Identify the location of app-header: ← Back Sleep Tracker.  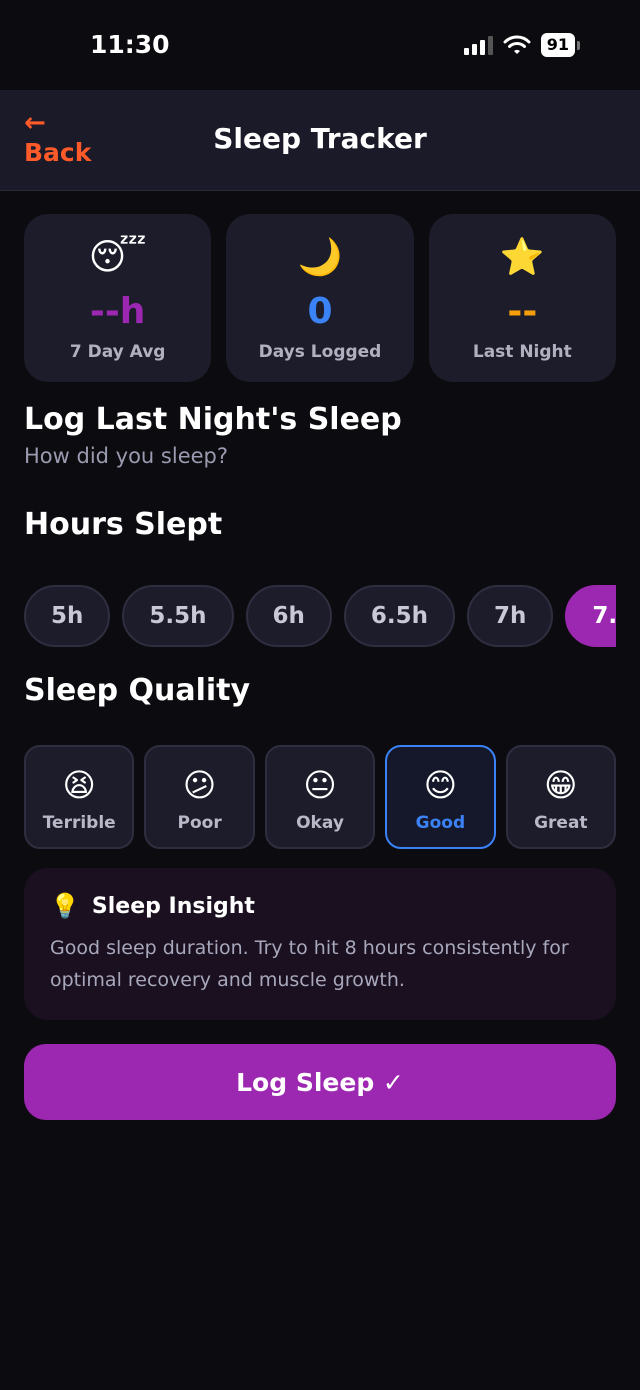
(320, 140).